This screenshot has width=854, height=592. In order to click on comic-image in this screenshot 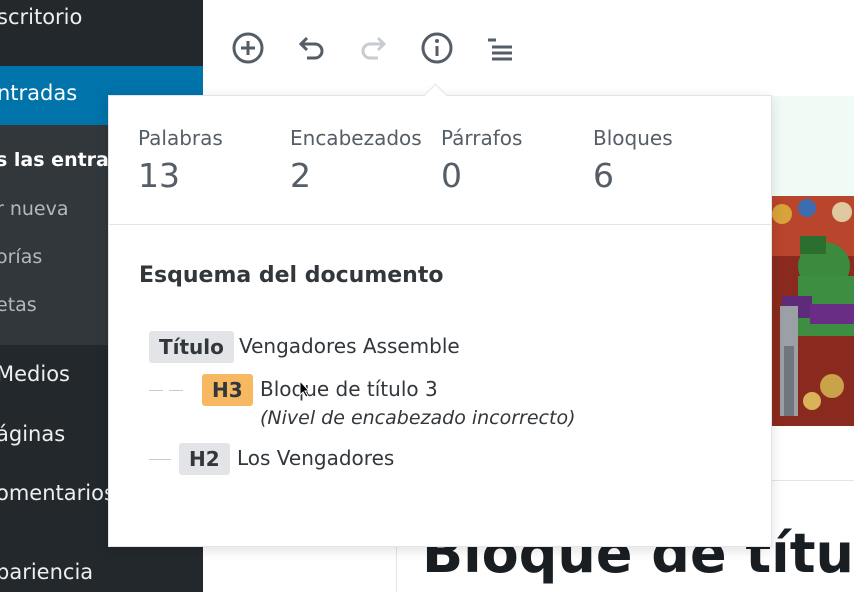, I will do `click(813, 311)`.